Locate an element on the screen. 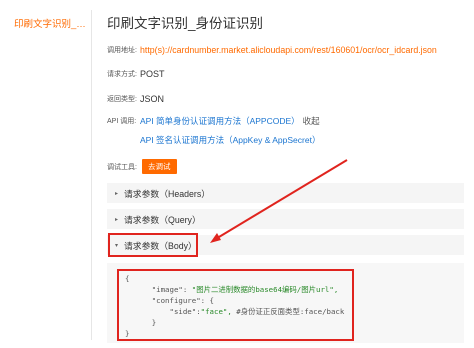 The image size is (474, 348). return-type-label: 返回类型: is located at coordinates (122, 99).